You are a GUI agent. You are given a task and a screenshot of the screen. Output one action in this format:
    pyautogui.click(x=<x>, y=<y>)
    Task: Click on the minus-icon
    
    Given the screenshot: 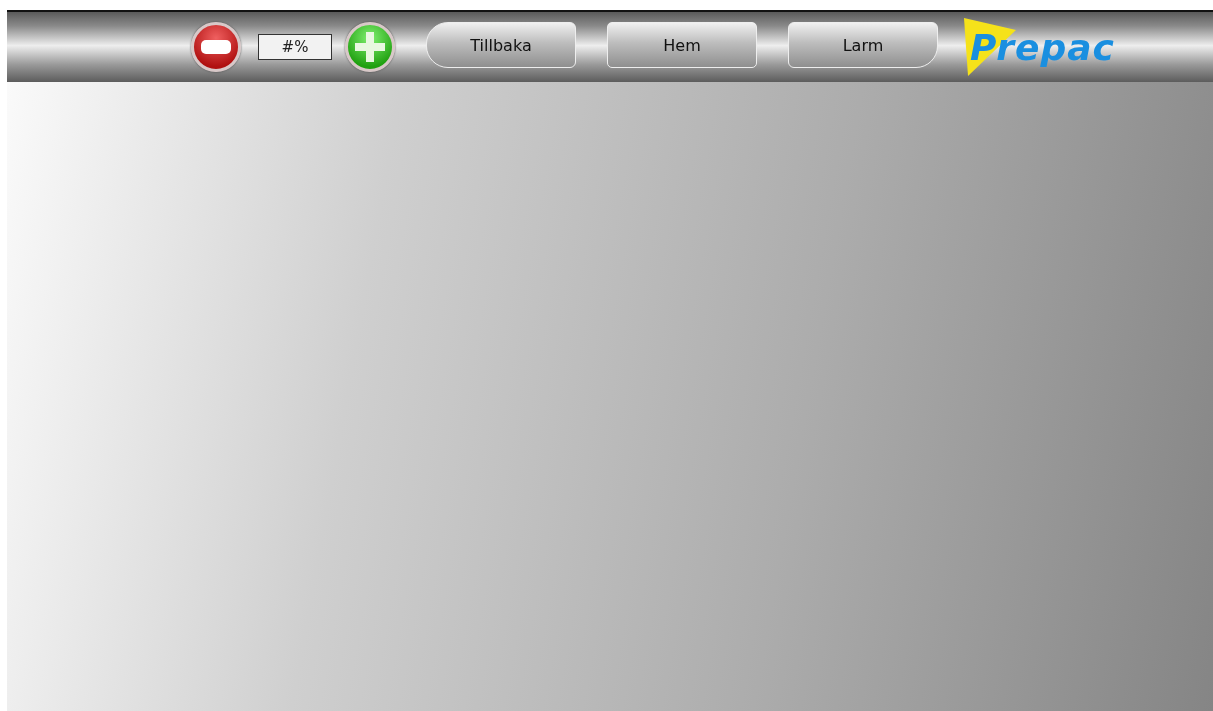 What is the action you would take?
    pyautogui.click(x=216, y=47)
    